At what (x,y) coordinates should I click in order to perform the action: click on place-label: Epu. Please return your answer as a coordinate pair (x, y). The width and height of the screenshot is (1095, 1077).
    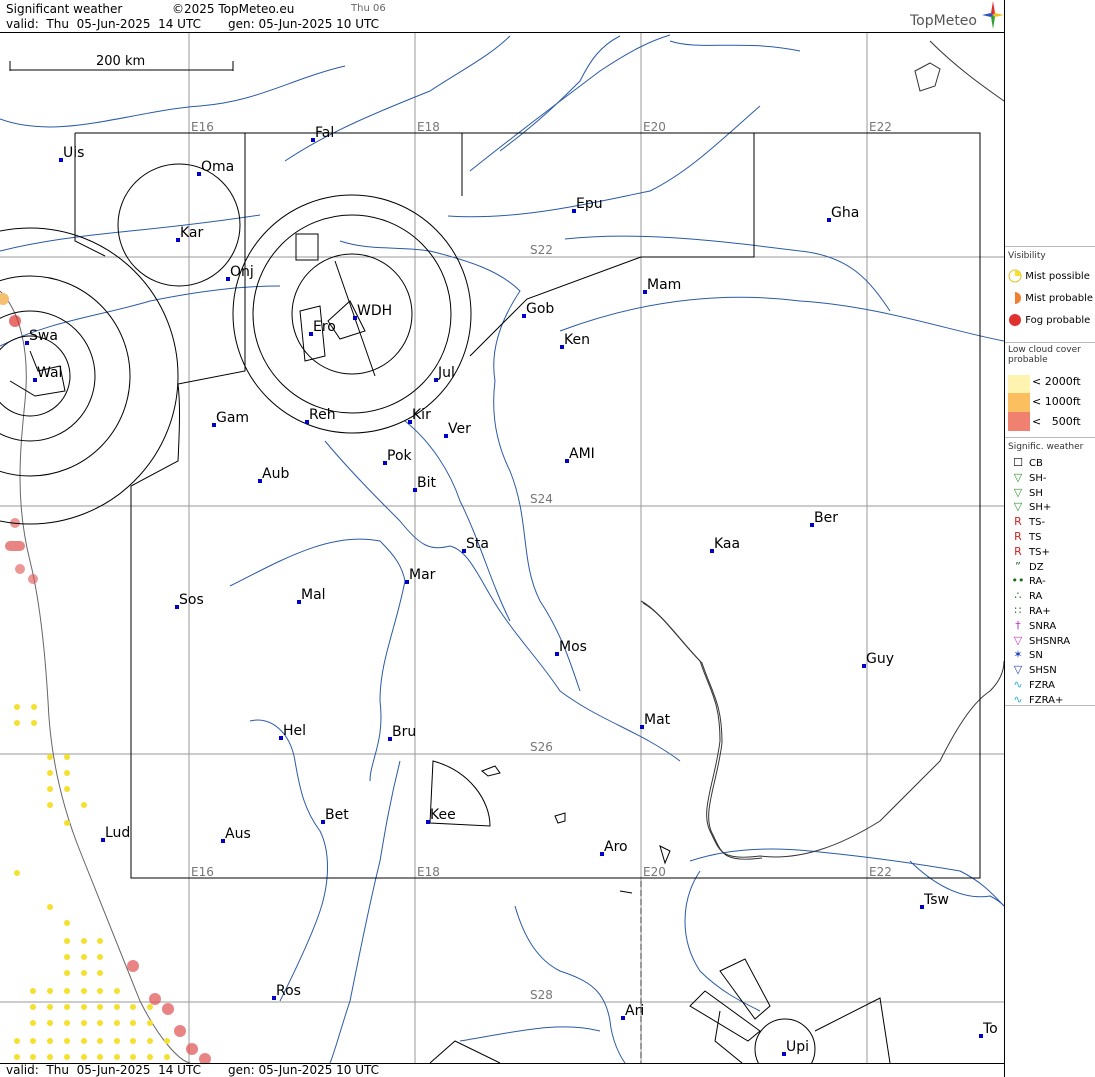
    Looking at the image, I should click on (589, 204).